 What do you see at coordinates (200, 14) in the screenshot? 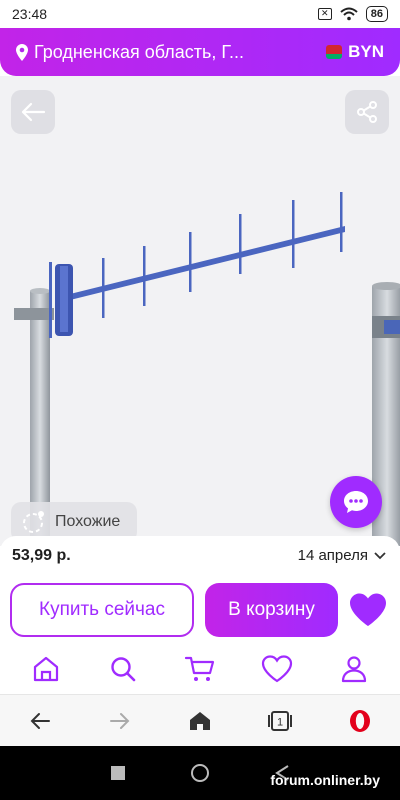
I see `status-bar: 23:48 ✕ 86` at bounding box center [200, 14].